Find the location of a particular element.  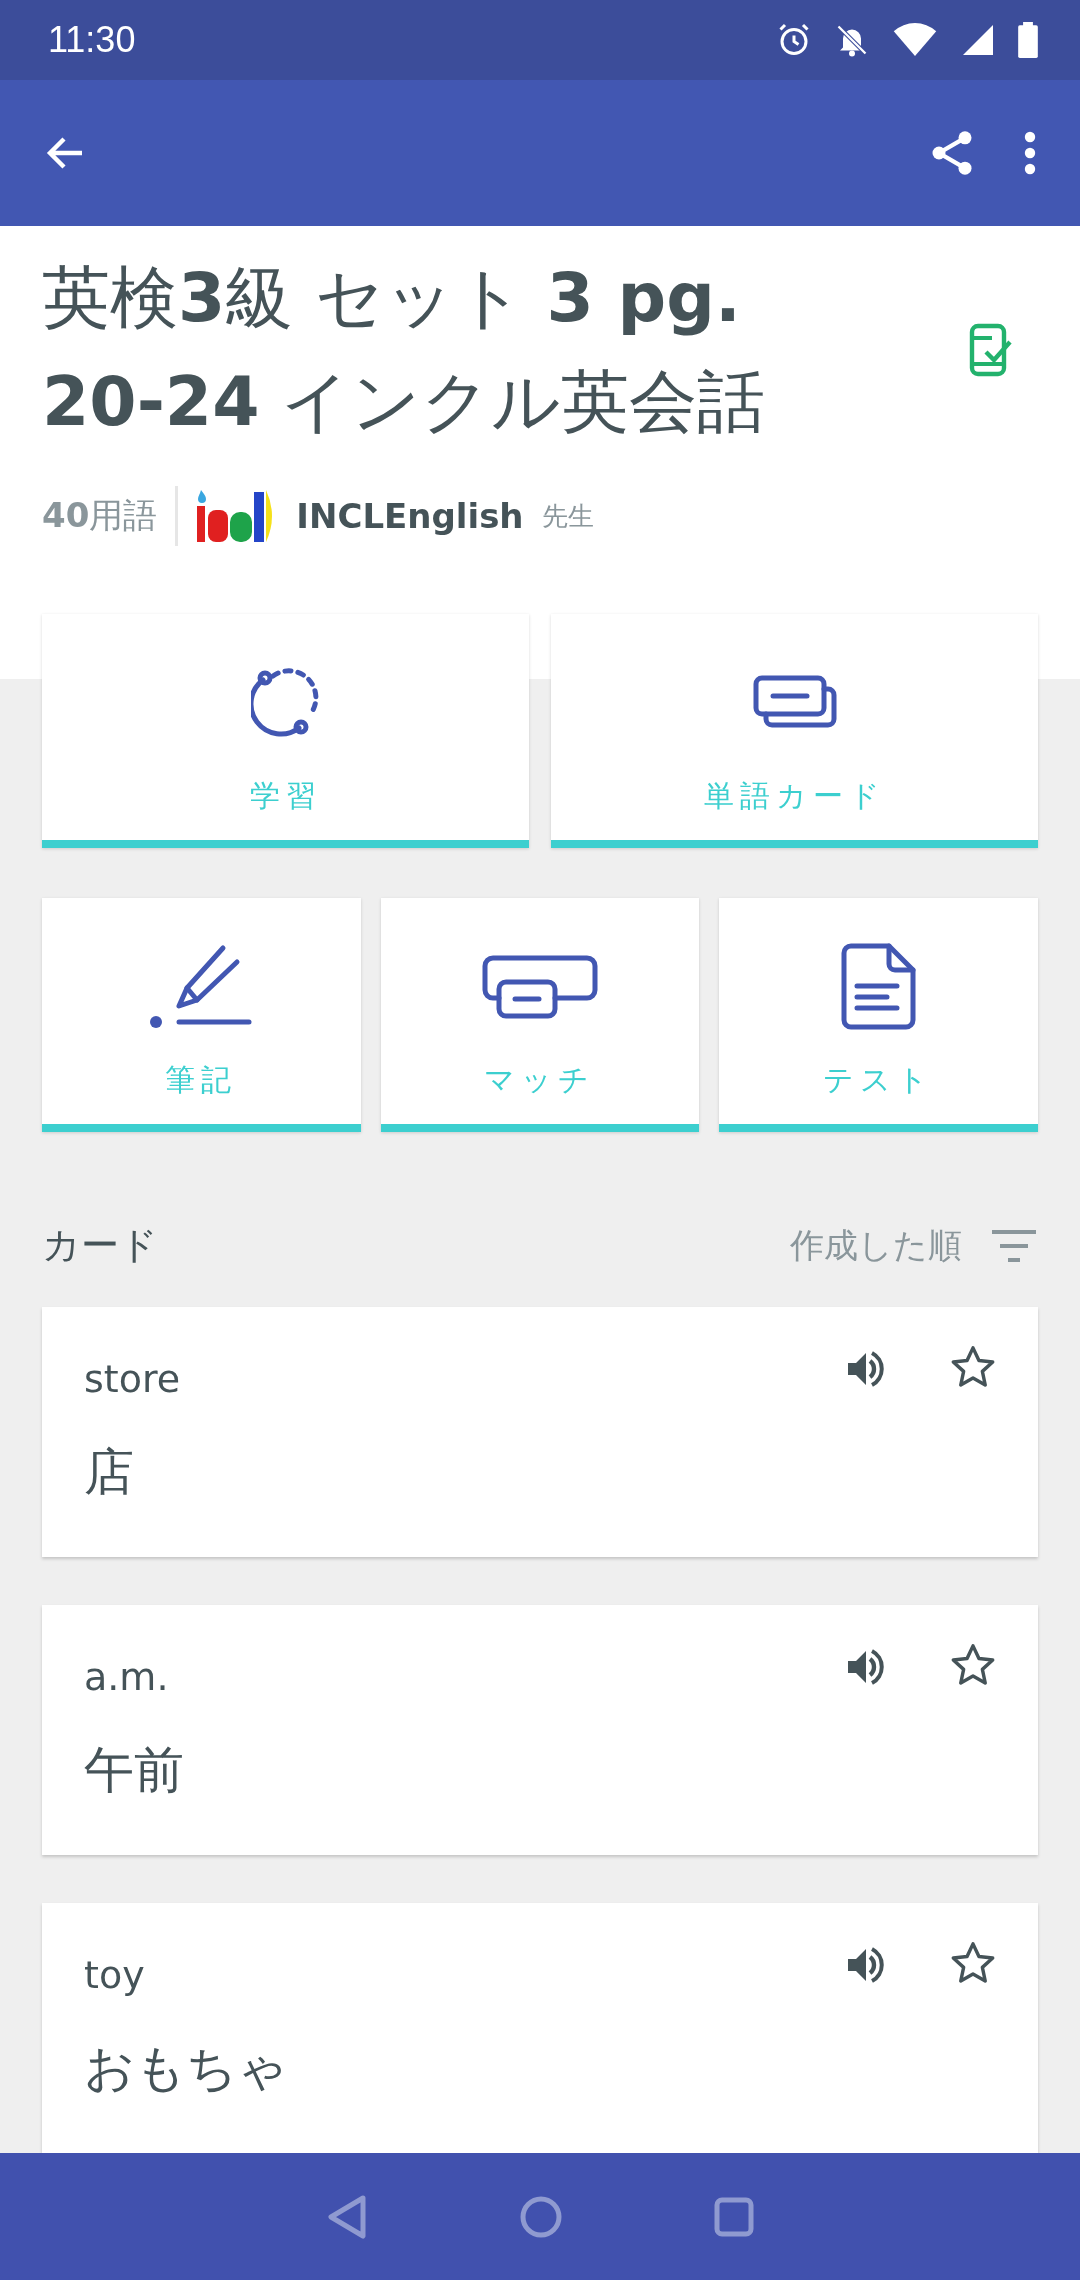

study-mode-button: 筆記 is located at coordinates (201, 1015).